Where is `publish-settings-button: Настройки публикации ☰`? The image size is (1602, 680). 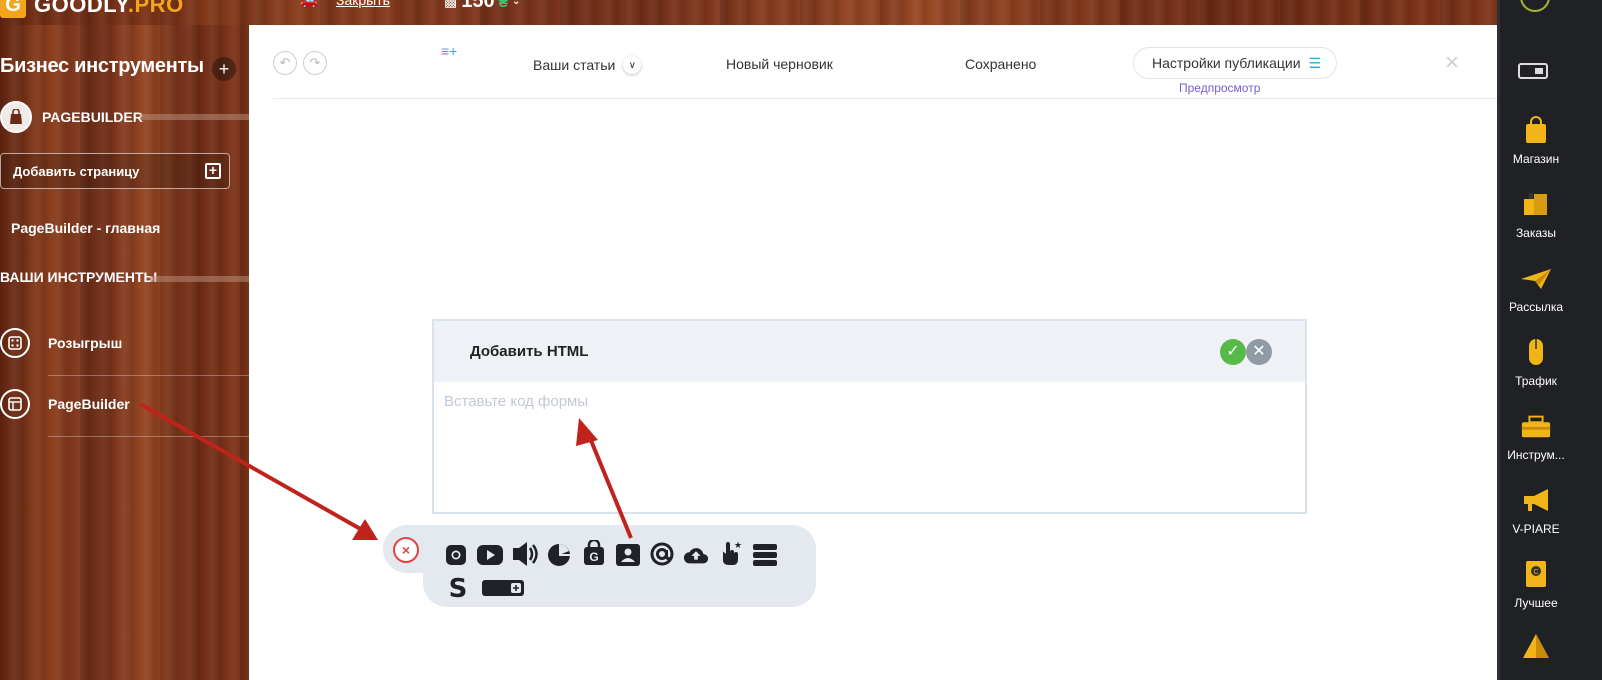
publish-settings-button: Настройки публикации ☰ is located at coordinates (1235, 63).